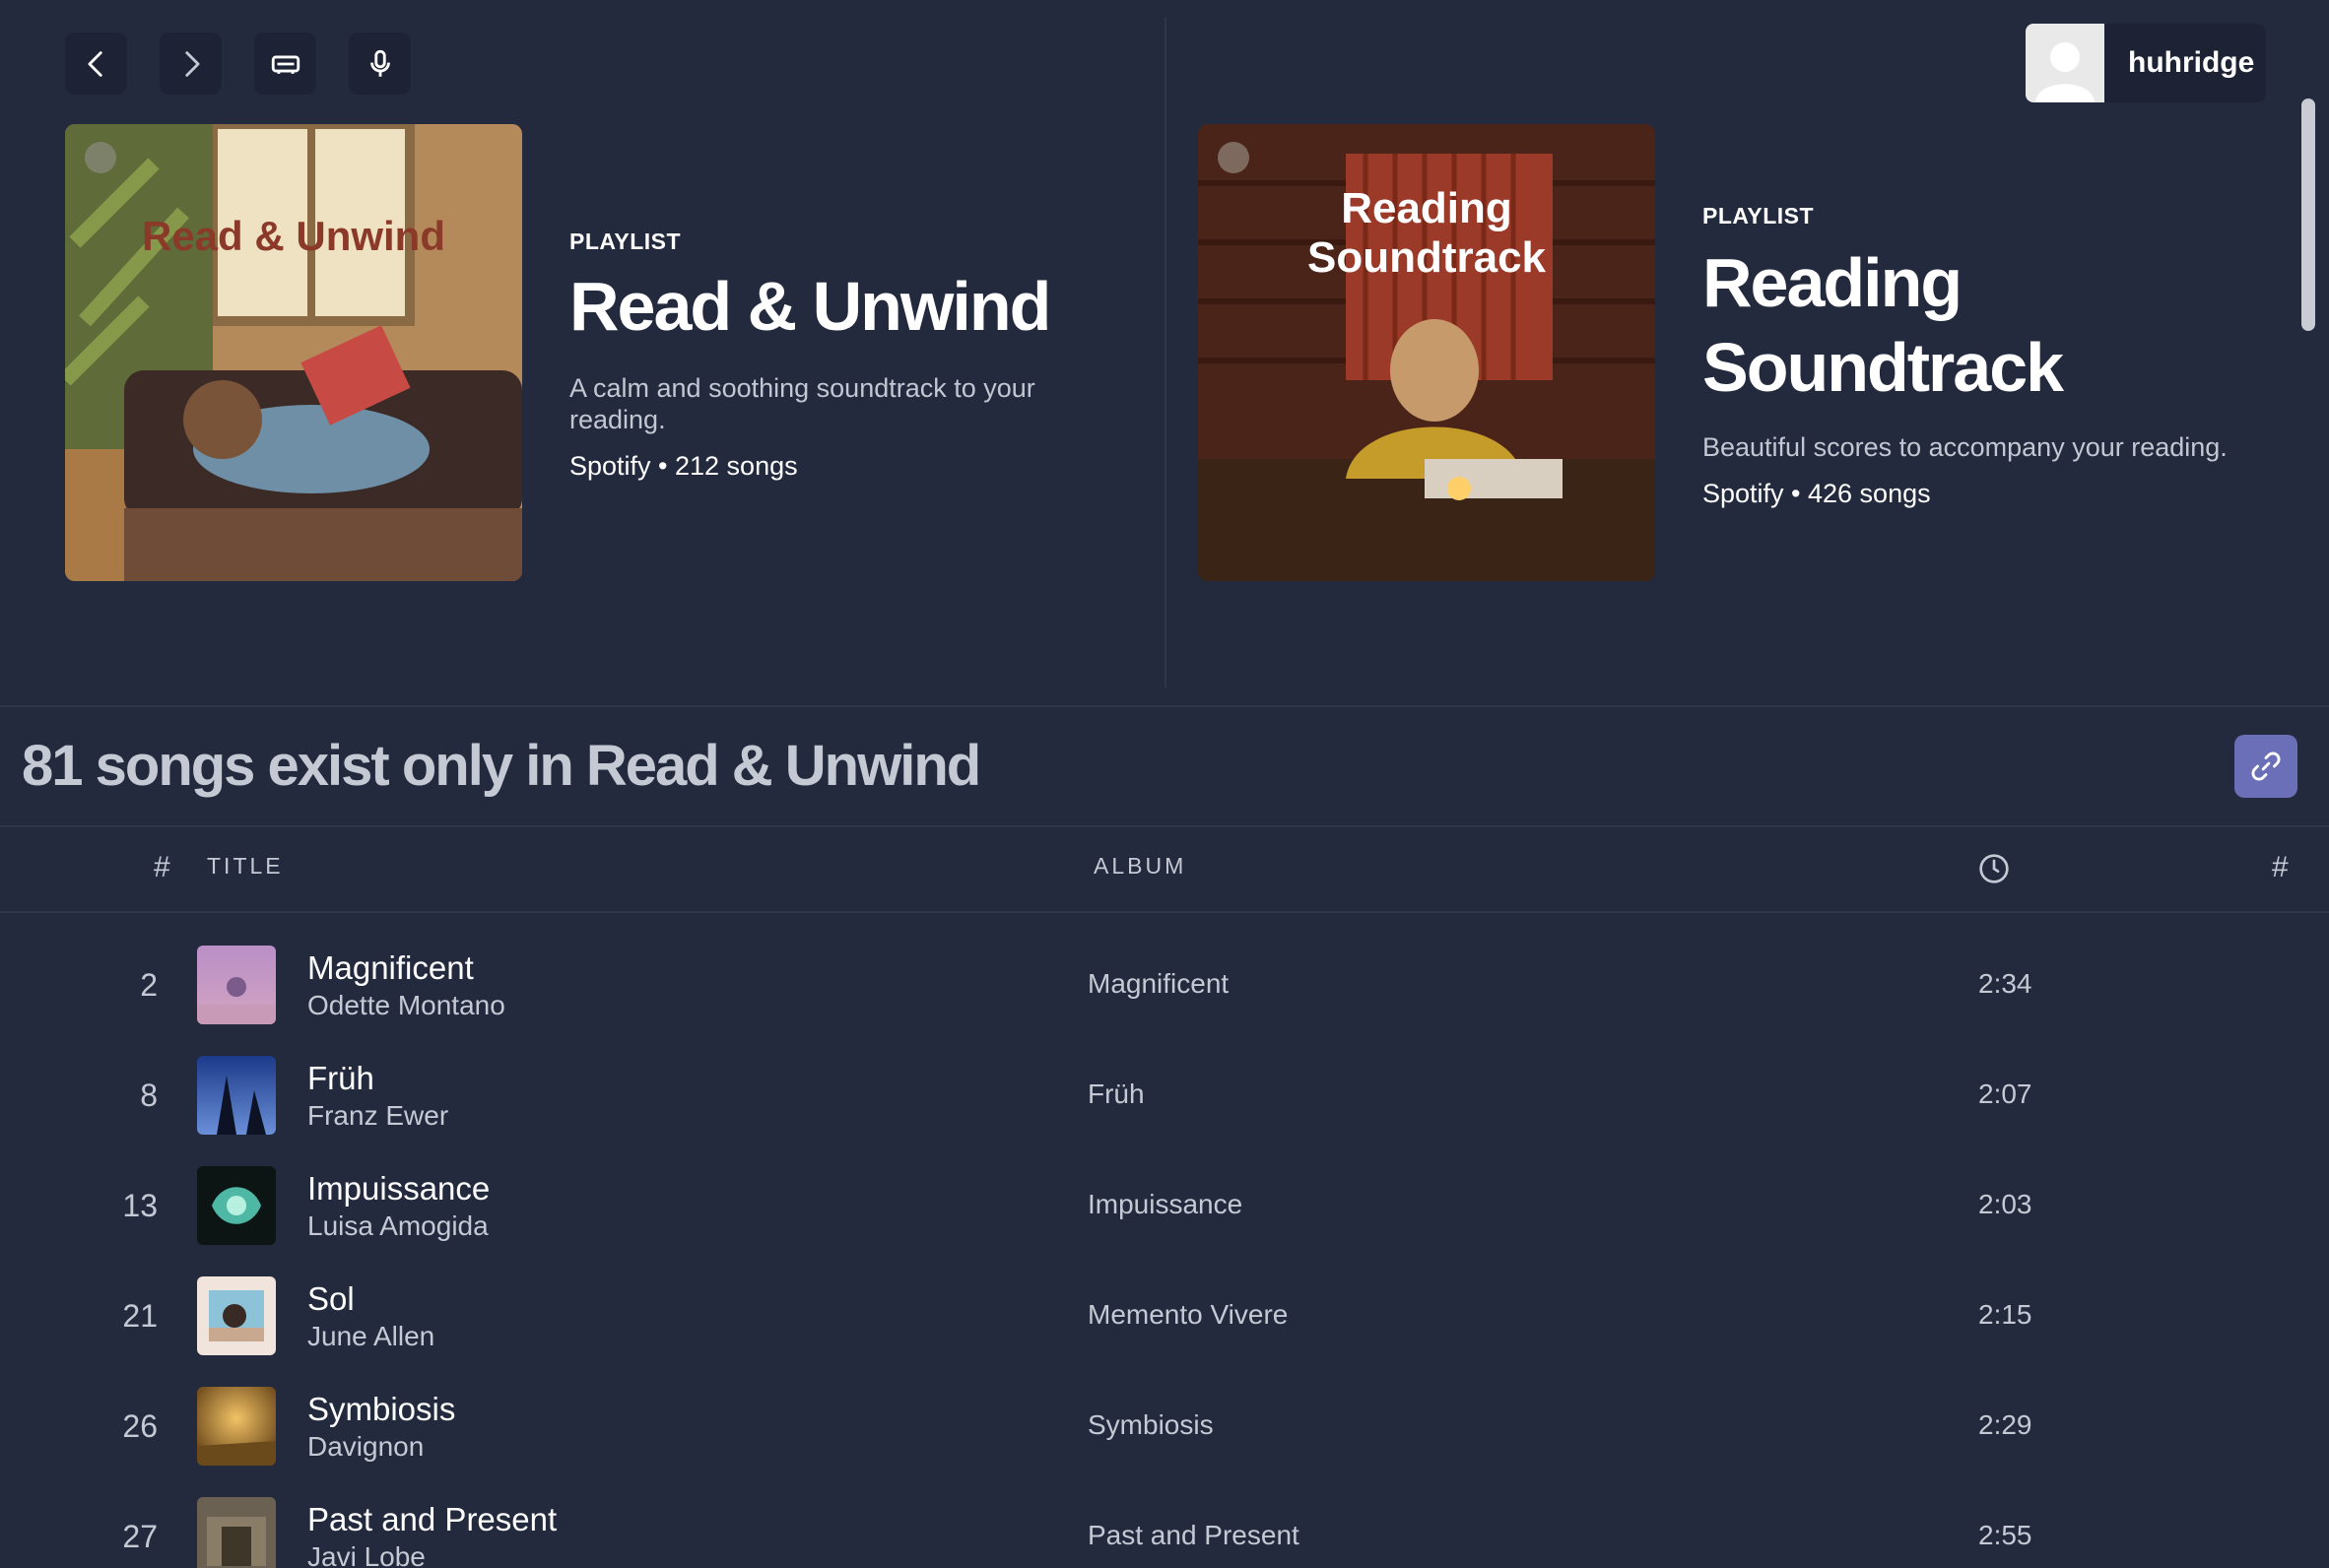 This screenshot has height=1568, width=2329. I want to click on track-number: 27, so click(140, 1537).